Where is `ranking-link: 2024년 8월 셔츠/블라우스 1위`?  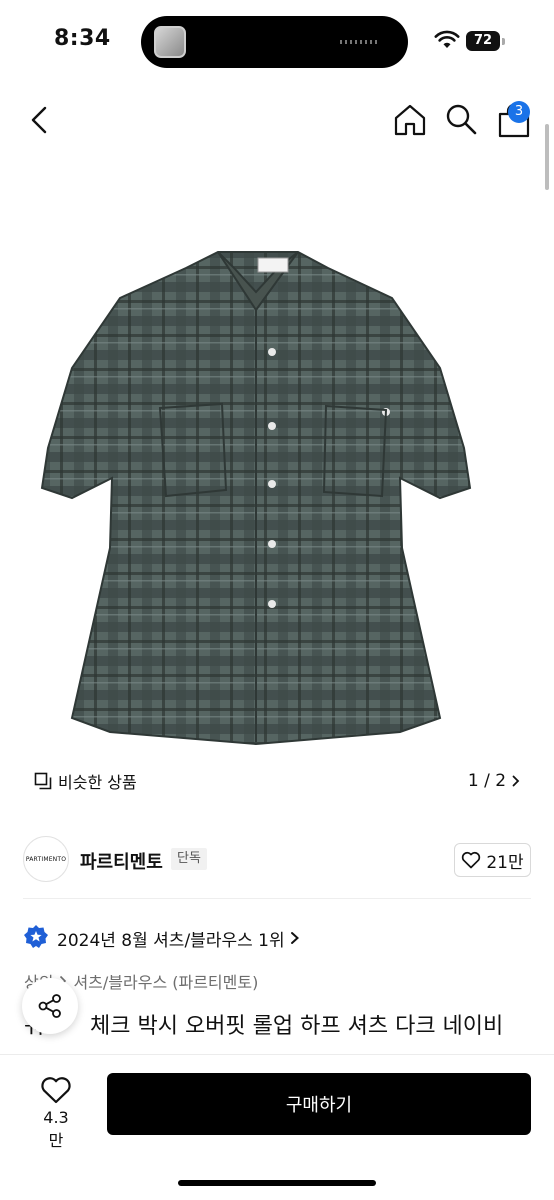
ranking-link: 2024년 8월 셔츠/블라우스 1위 is located at coordinates (171, 938).